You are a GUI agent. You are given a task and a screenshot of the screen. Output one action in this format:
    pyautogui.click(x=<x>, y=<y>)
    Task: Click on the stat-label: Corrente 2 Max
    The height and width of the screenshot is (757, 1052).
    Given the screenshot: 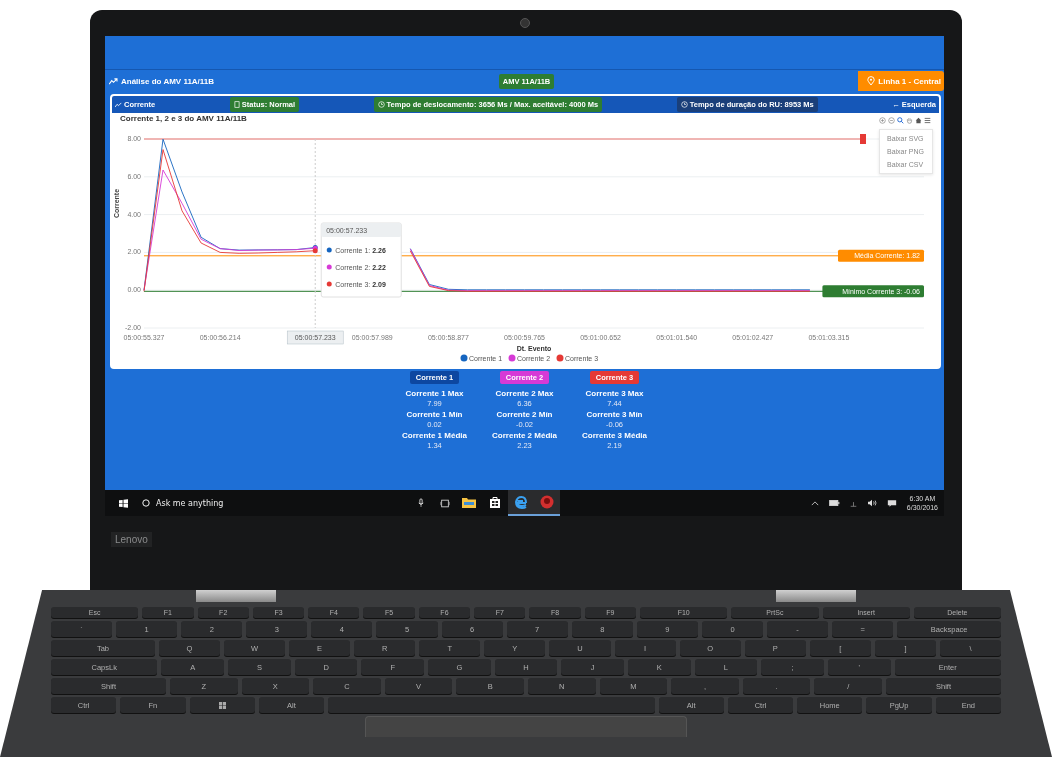 What is the action you would take?
    pyautogui.click(x=524, y=393)
    